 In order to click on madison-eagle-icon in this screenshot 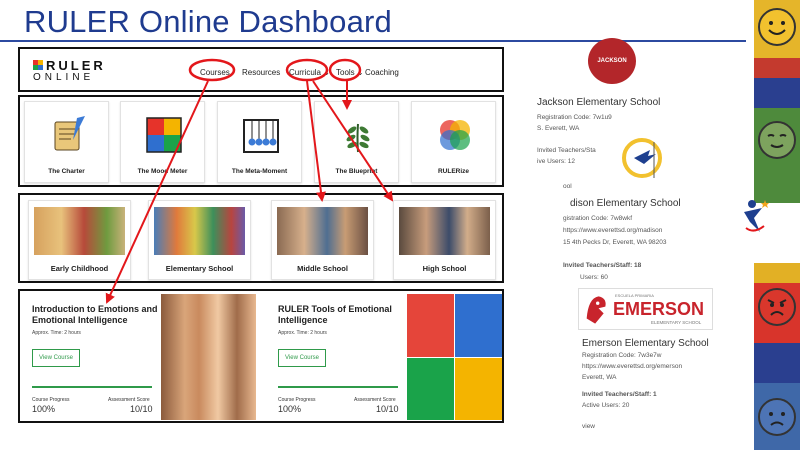, I will do `click(642, 158)`.